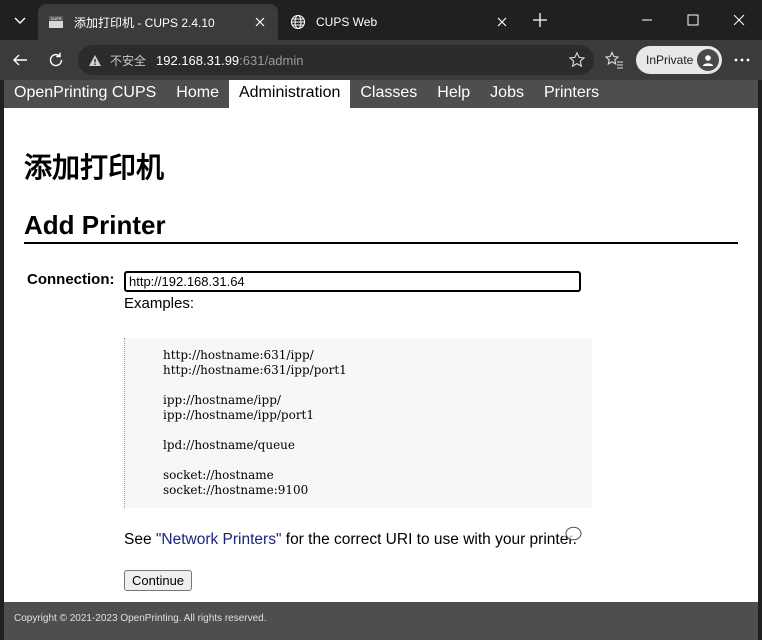 This screenshot has width=762, height=640. What do you see at coordinates (670, 60) in the screenshot?
I see `inprivate-label: InPrivate` at bounding box center [670, 60].